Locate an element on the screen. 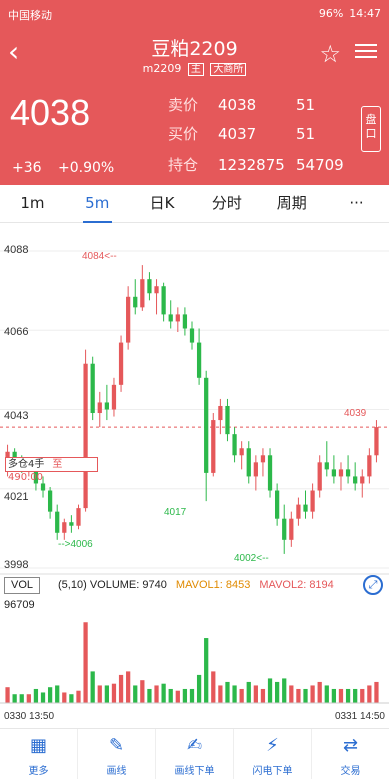  oi-change: 54709 is located at coordinates (320, 165).